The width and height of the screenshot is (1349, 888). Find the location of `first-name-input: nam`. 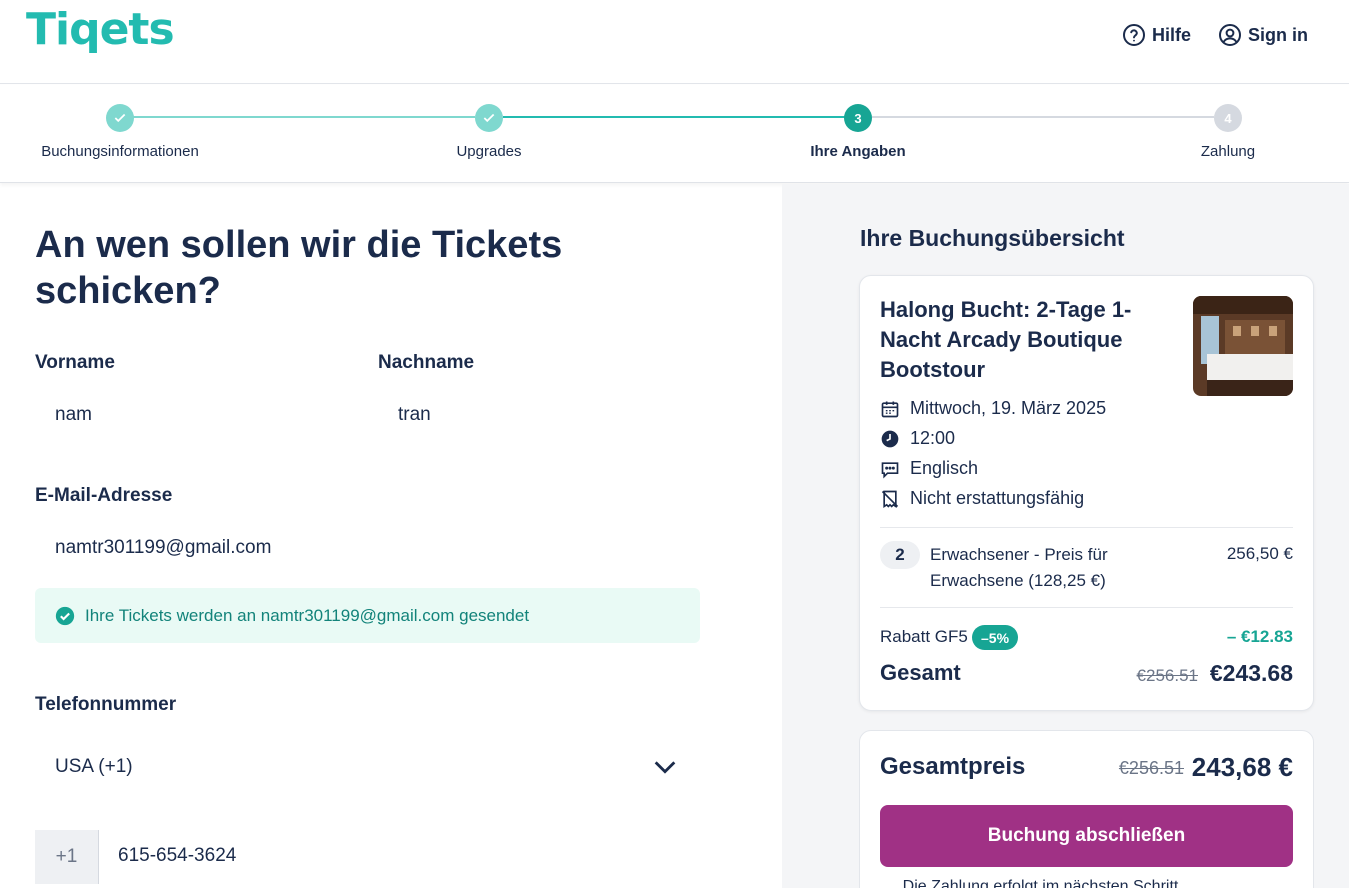

first-name-input: nam is located at coordinates (73, 415).